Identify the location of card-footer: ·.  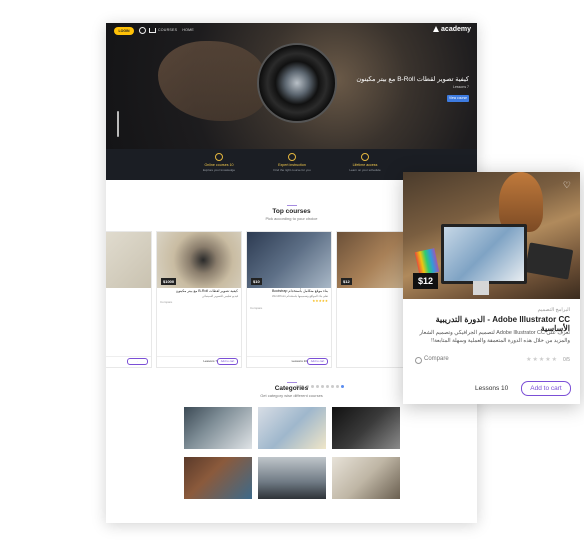
(128, 360).